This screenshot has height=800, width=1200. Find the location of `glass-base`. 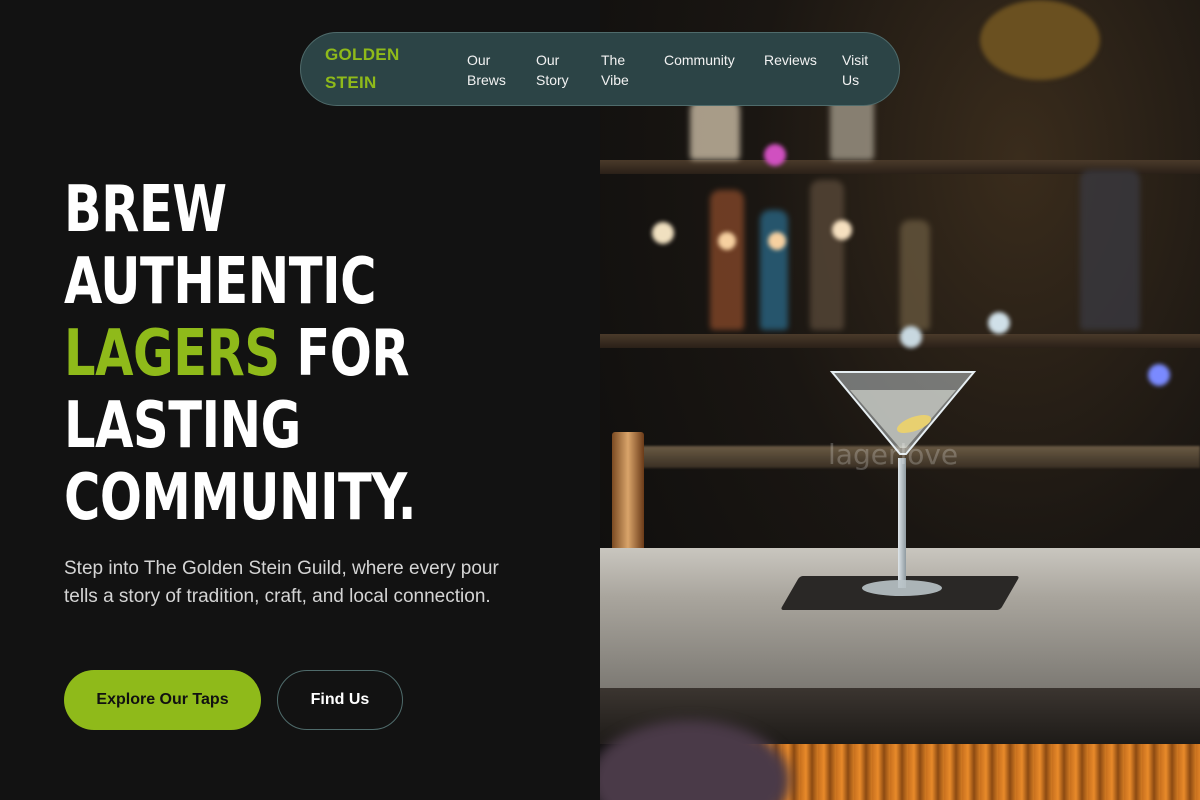

glass-base is located at coordinates (902, 588).